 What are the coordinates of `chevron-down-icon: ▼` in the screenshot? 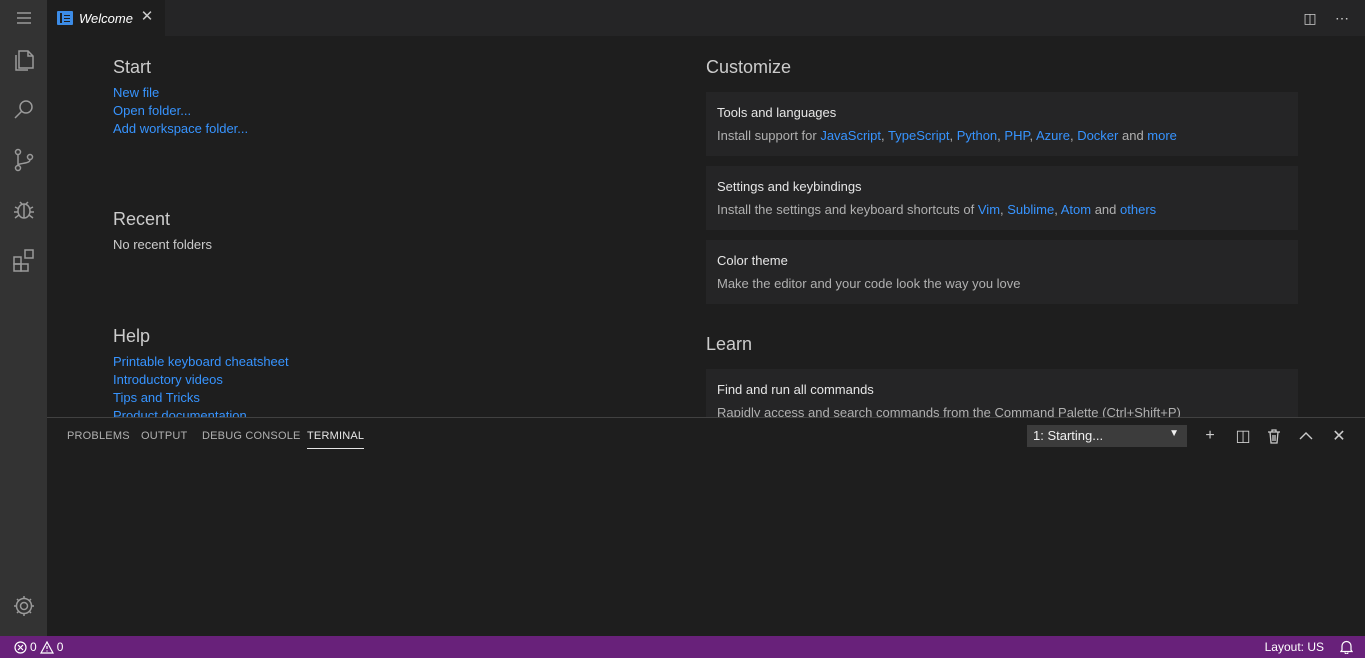 It's located at (1174, 433).